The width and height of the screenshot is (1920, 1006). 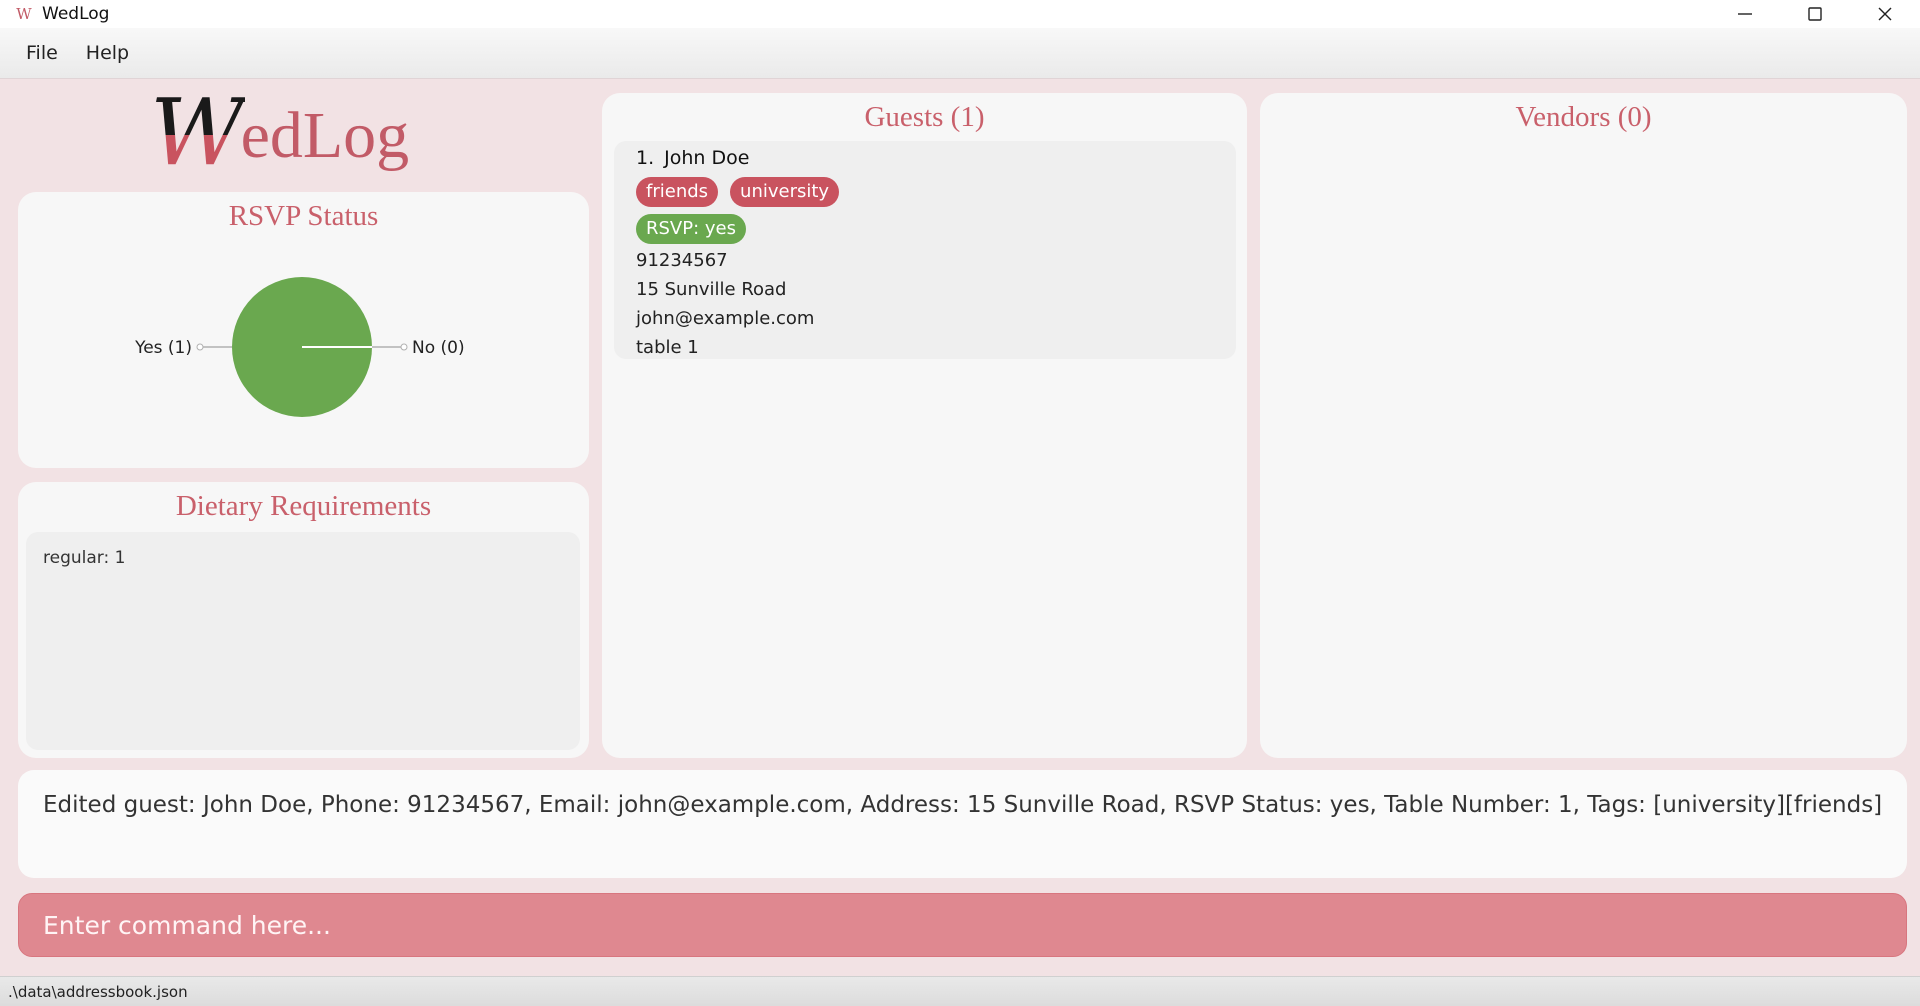 I want to click on title-bar: W WedLog, so click(x=960, y=14).